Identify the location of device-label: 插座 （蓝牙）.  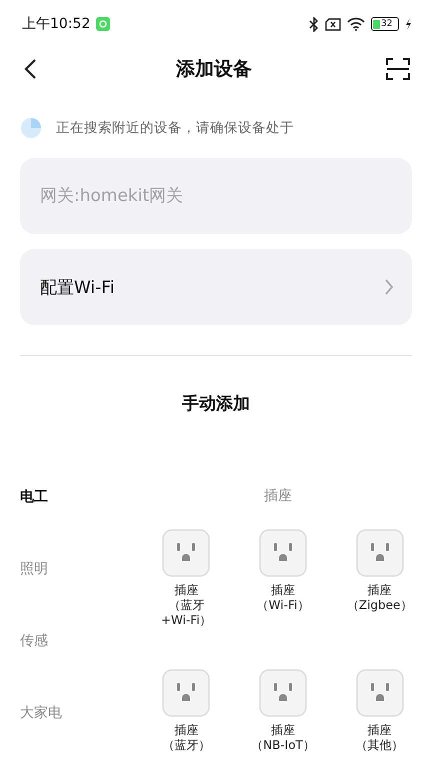
(186, 738).